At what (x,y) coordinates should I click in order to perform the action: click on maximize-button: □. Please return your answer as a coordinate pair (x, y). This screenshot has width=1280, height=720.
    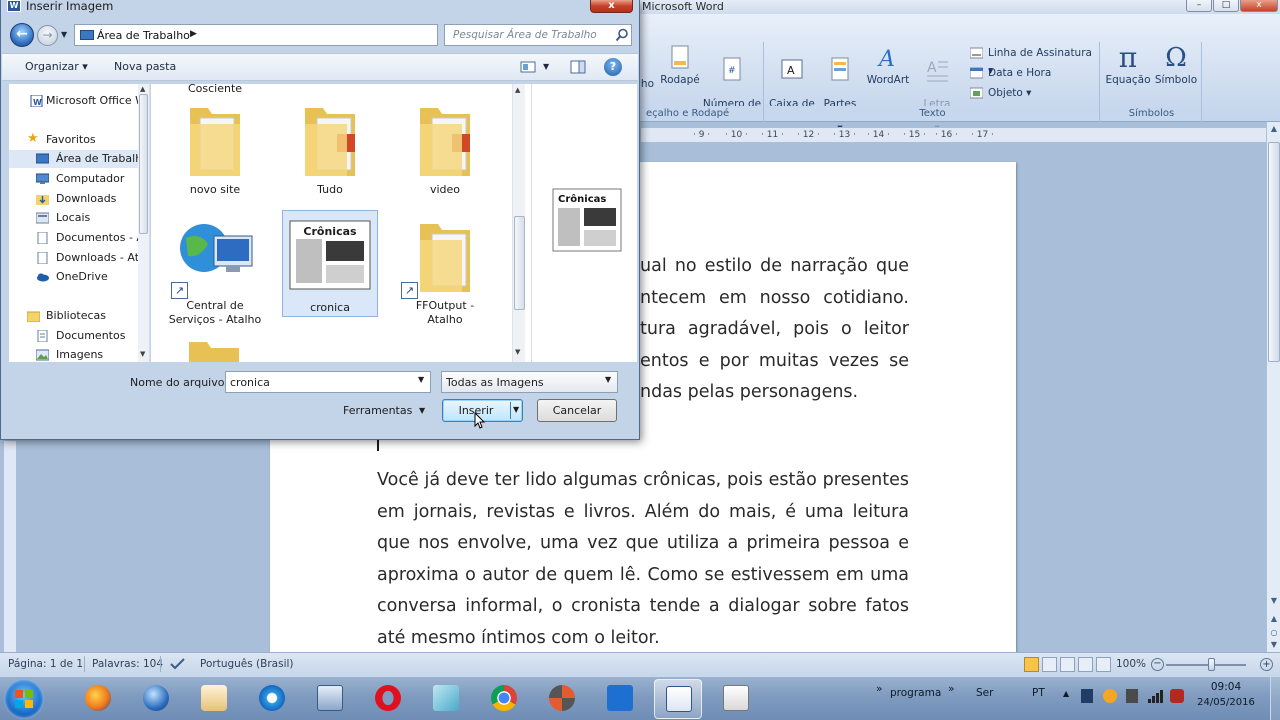
    Looking at the image, I should click on (1226, 6).